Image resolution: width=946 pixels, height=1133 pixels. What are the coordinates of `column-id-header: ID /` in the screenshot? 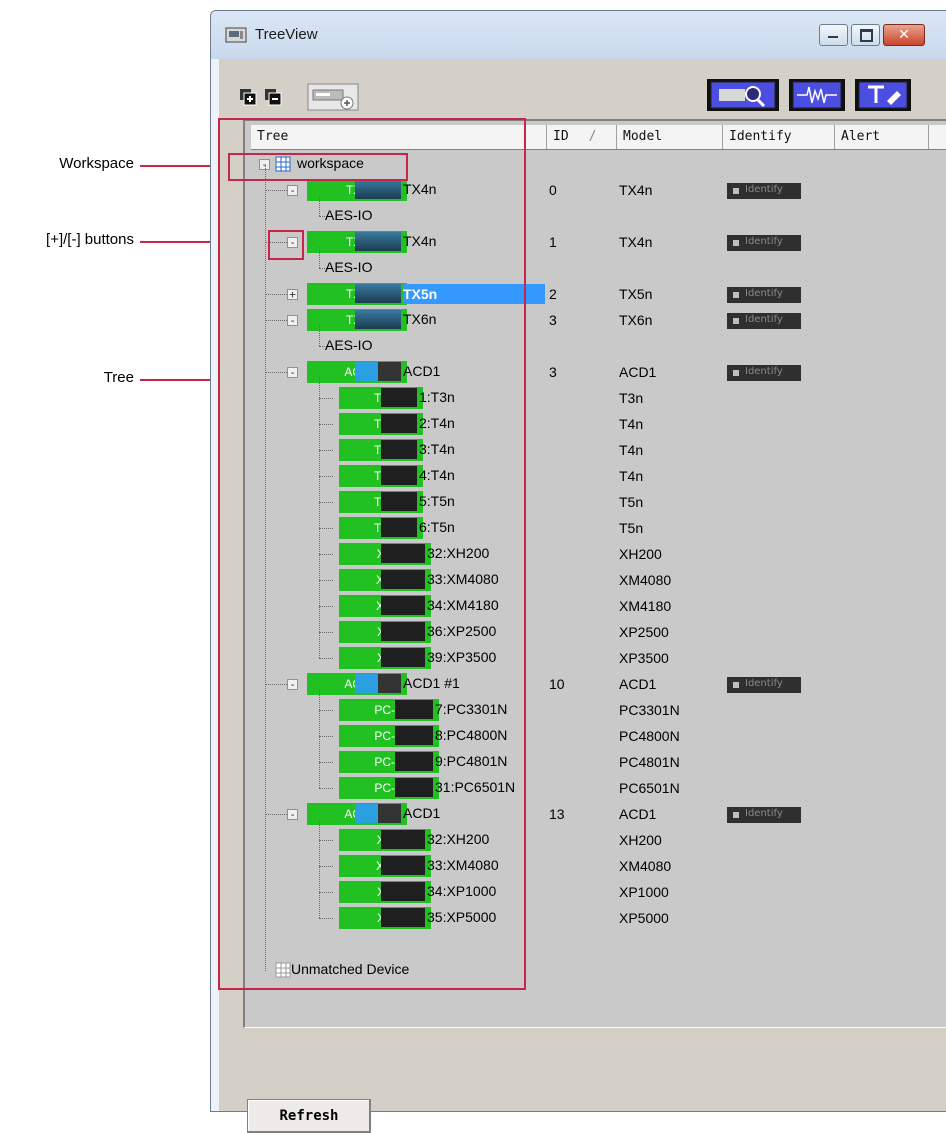 It's located at (582, 137).